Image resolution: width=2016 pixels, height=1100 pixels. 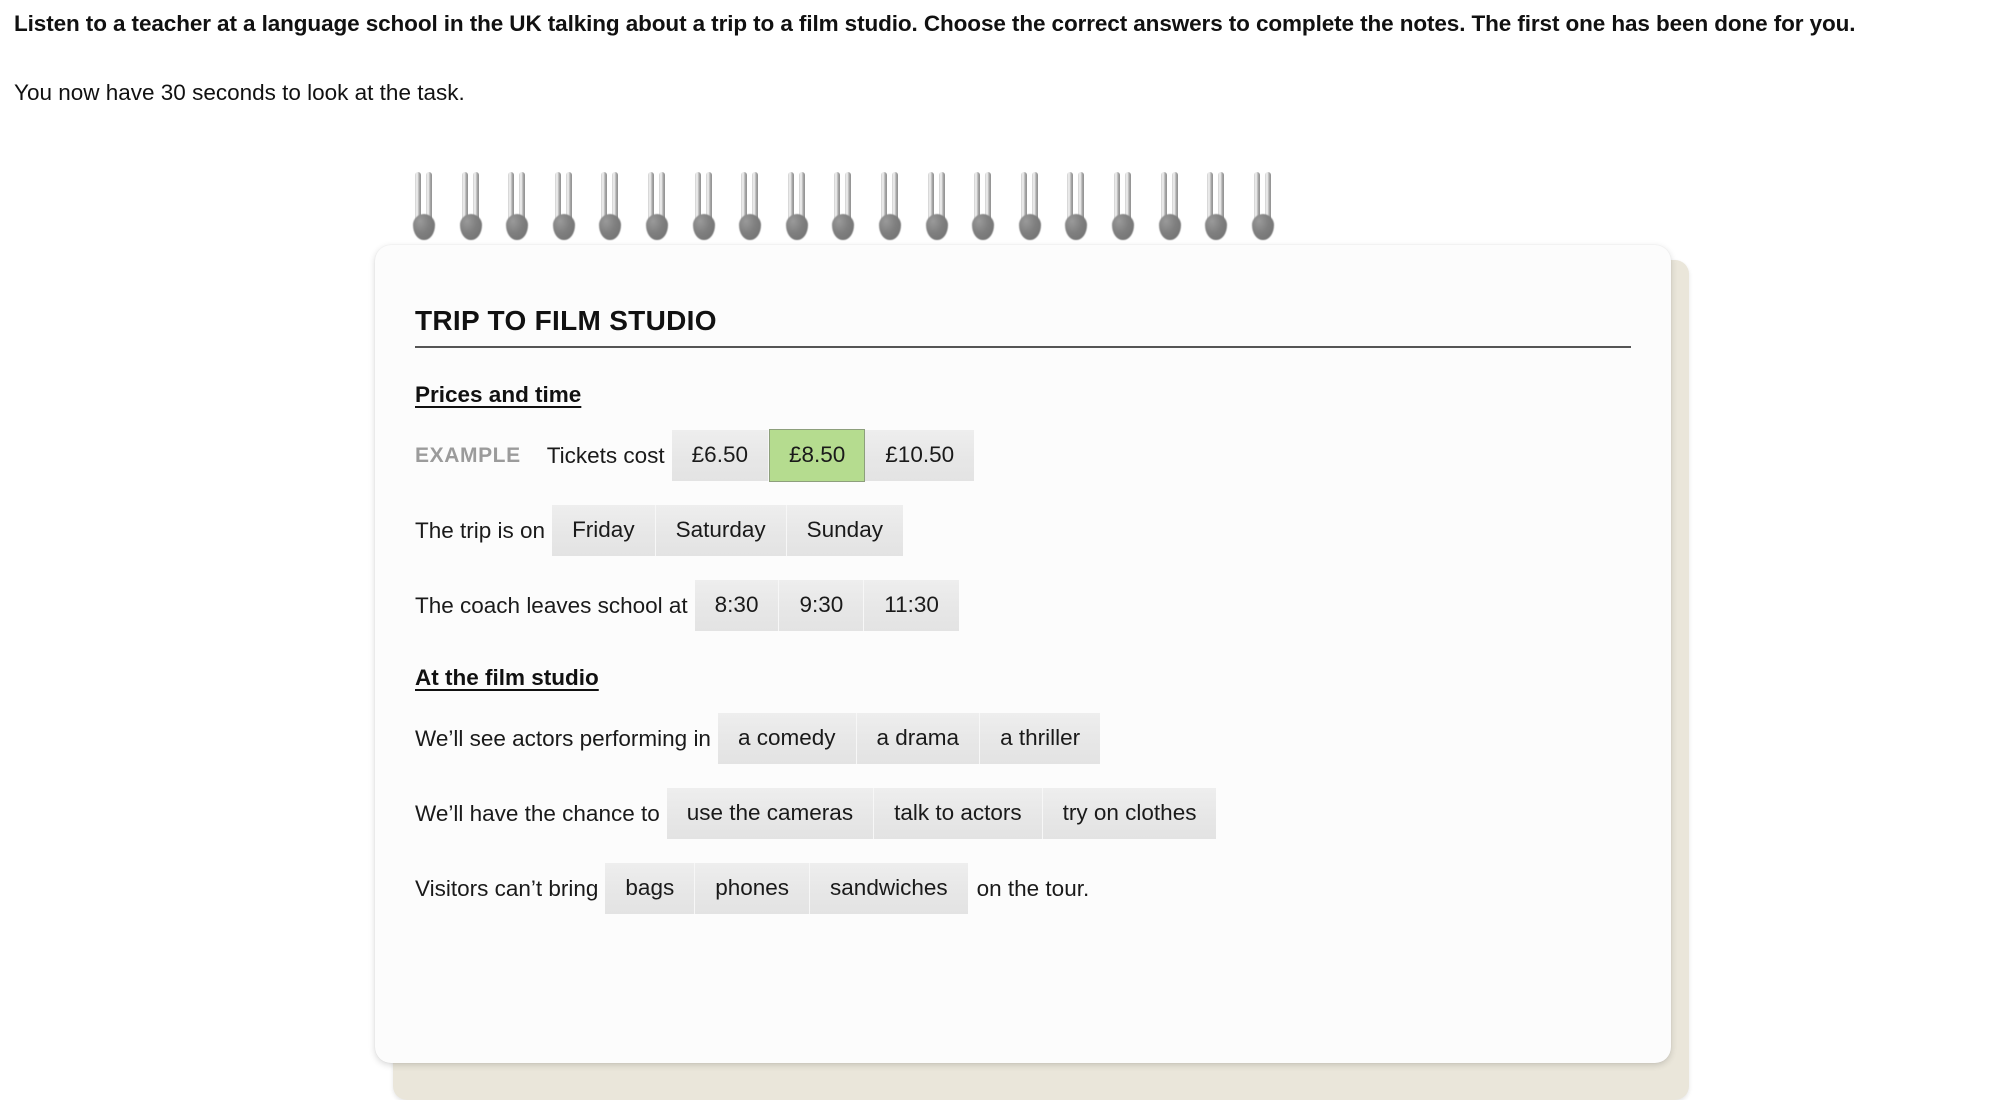 I want to click on option-button: £10.50, so click(x=920, y=455).